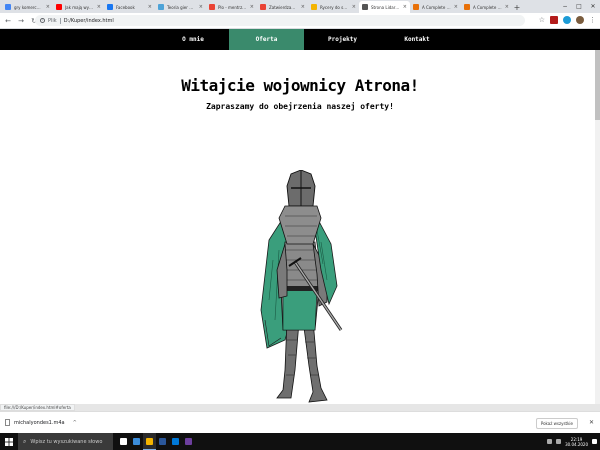 This screenshot has width=600, height=450. Describe the element at coordinates (300, 85) in the screenshot. I see `page-title: Witajcie wojownicy Atrona!` at that location.